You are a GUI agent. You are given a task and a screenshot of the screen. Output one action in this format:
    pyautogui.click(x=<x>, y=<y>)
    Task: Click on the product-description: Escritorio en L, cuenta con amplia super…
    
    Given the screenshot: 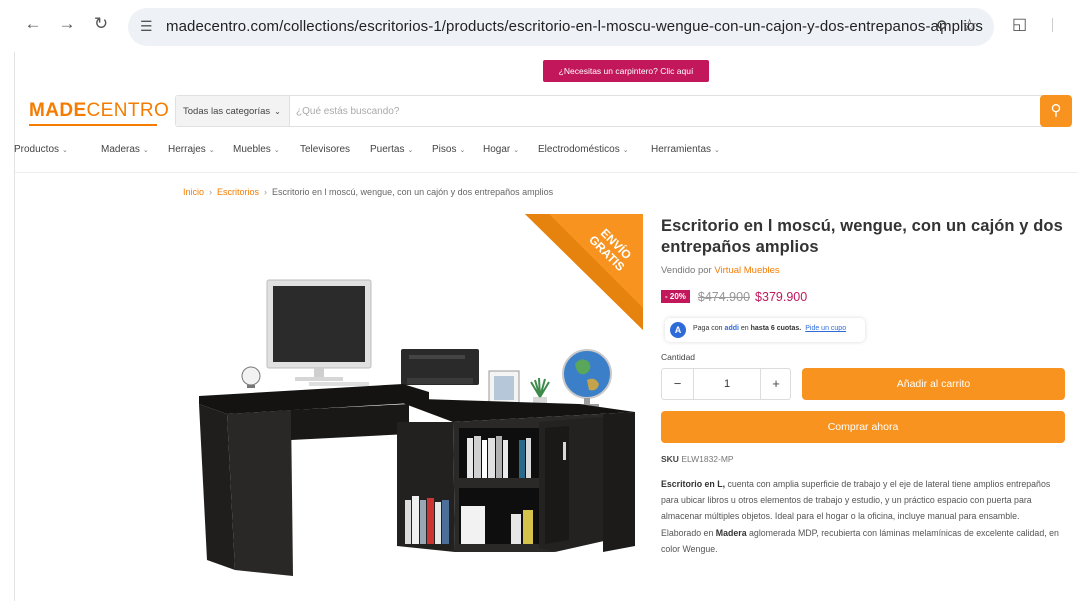 What is the action you would take?
    pyautogui.click(x=860, y=516)
    